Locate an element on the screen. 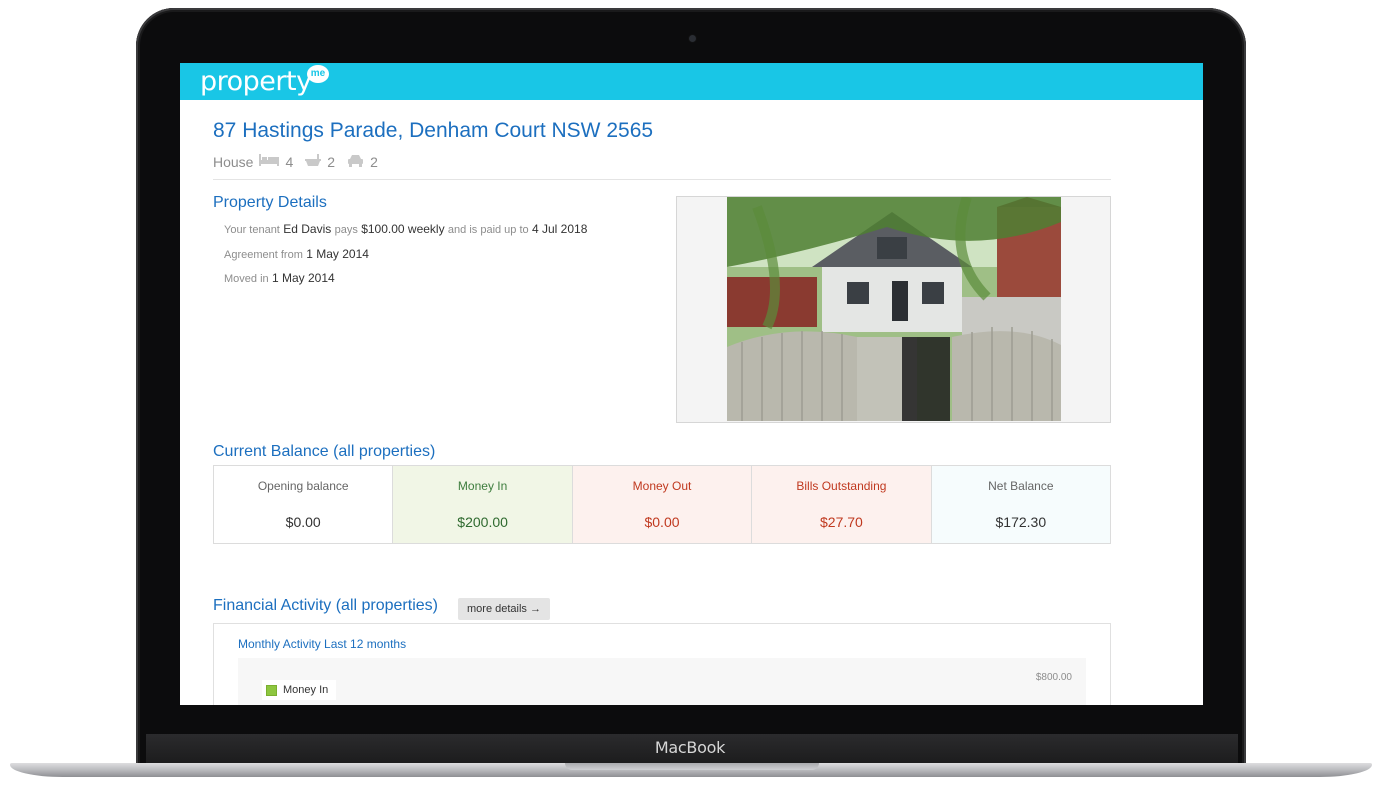 The width and height of the screenshot is (1380, 787). agreement-date: 1 May 2014 is located at coordinates (337, 254).